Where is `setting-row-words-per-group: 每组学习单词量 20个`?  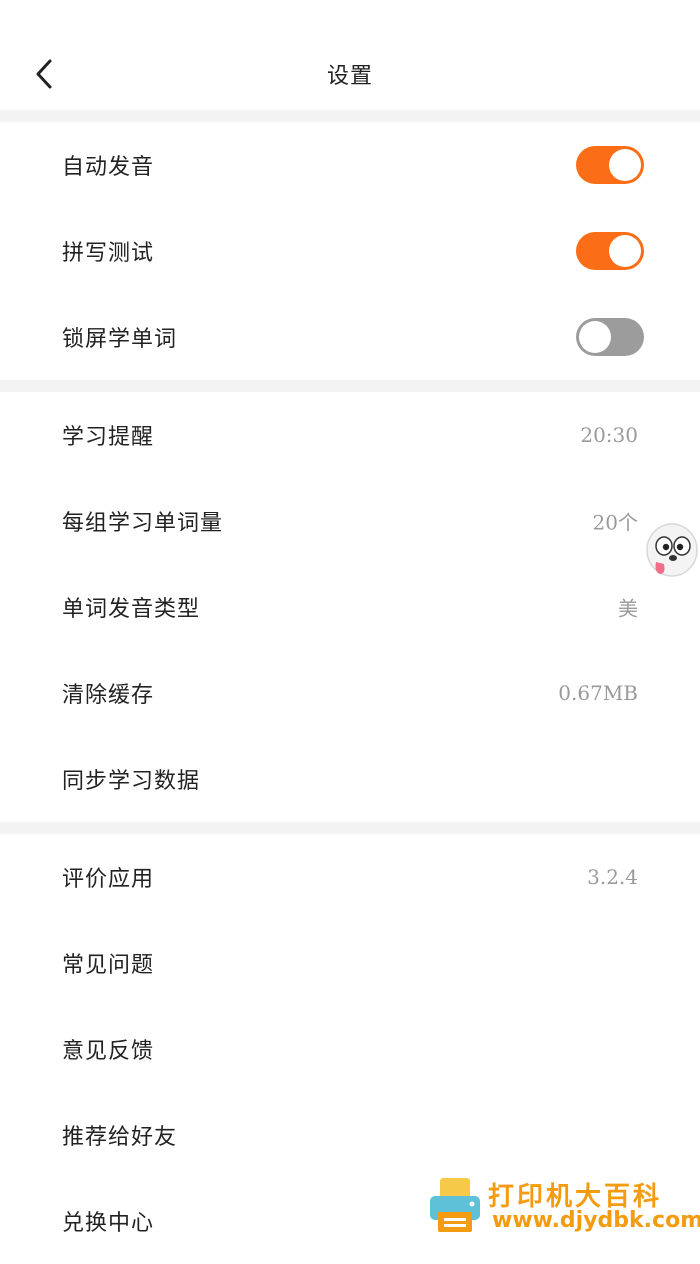 setting-row-words-per-group: 每组学习单词量 20个 is located at coordinates (350, 521).